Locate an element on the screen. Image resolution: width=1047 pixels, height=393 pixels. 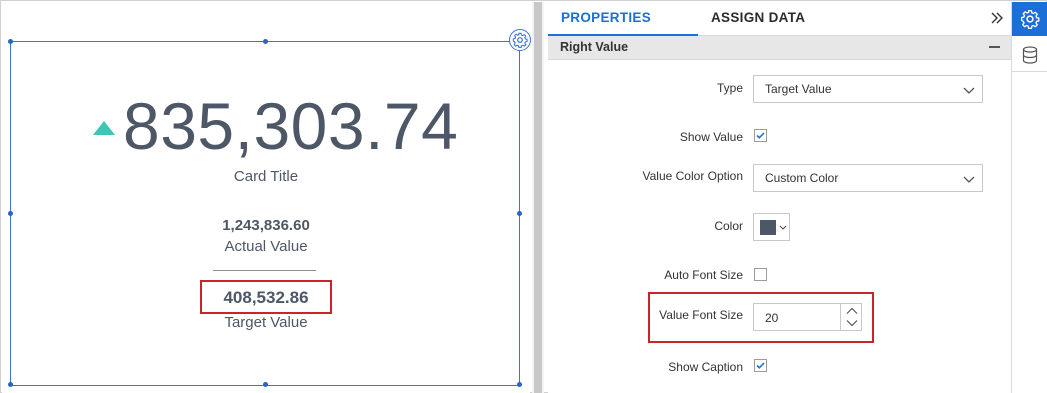
database-icon is located at coordinates (1029, 54).